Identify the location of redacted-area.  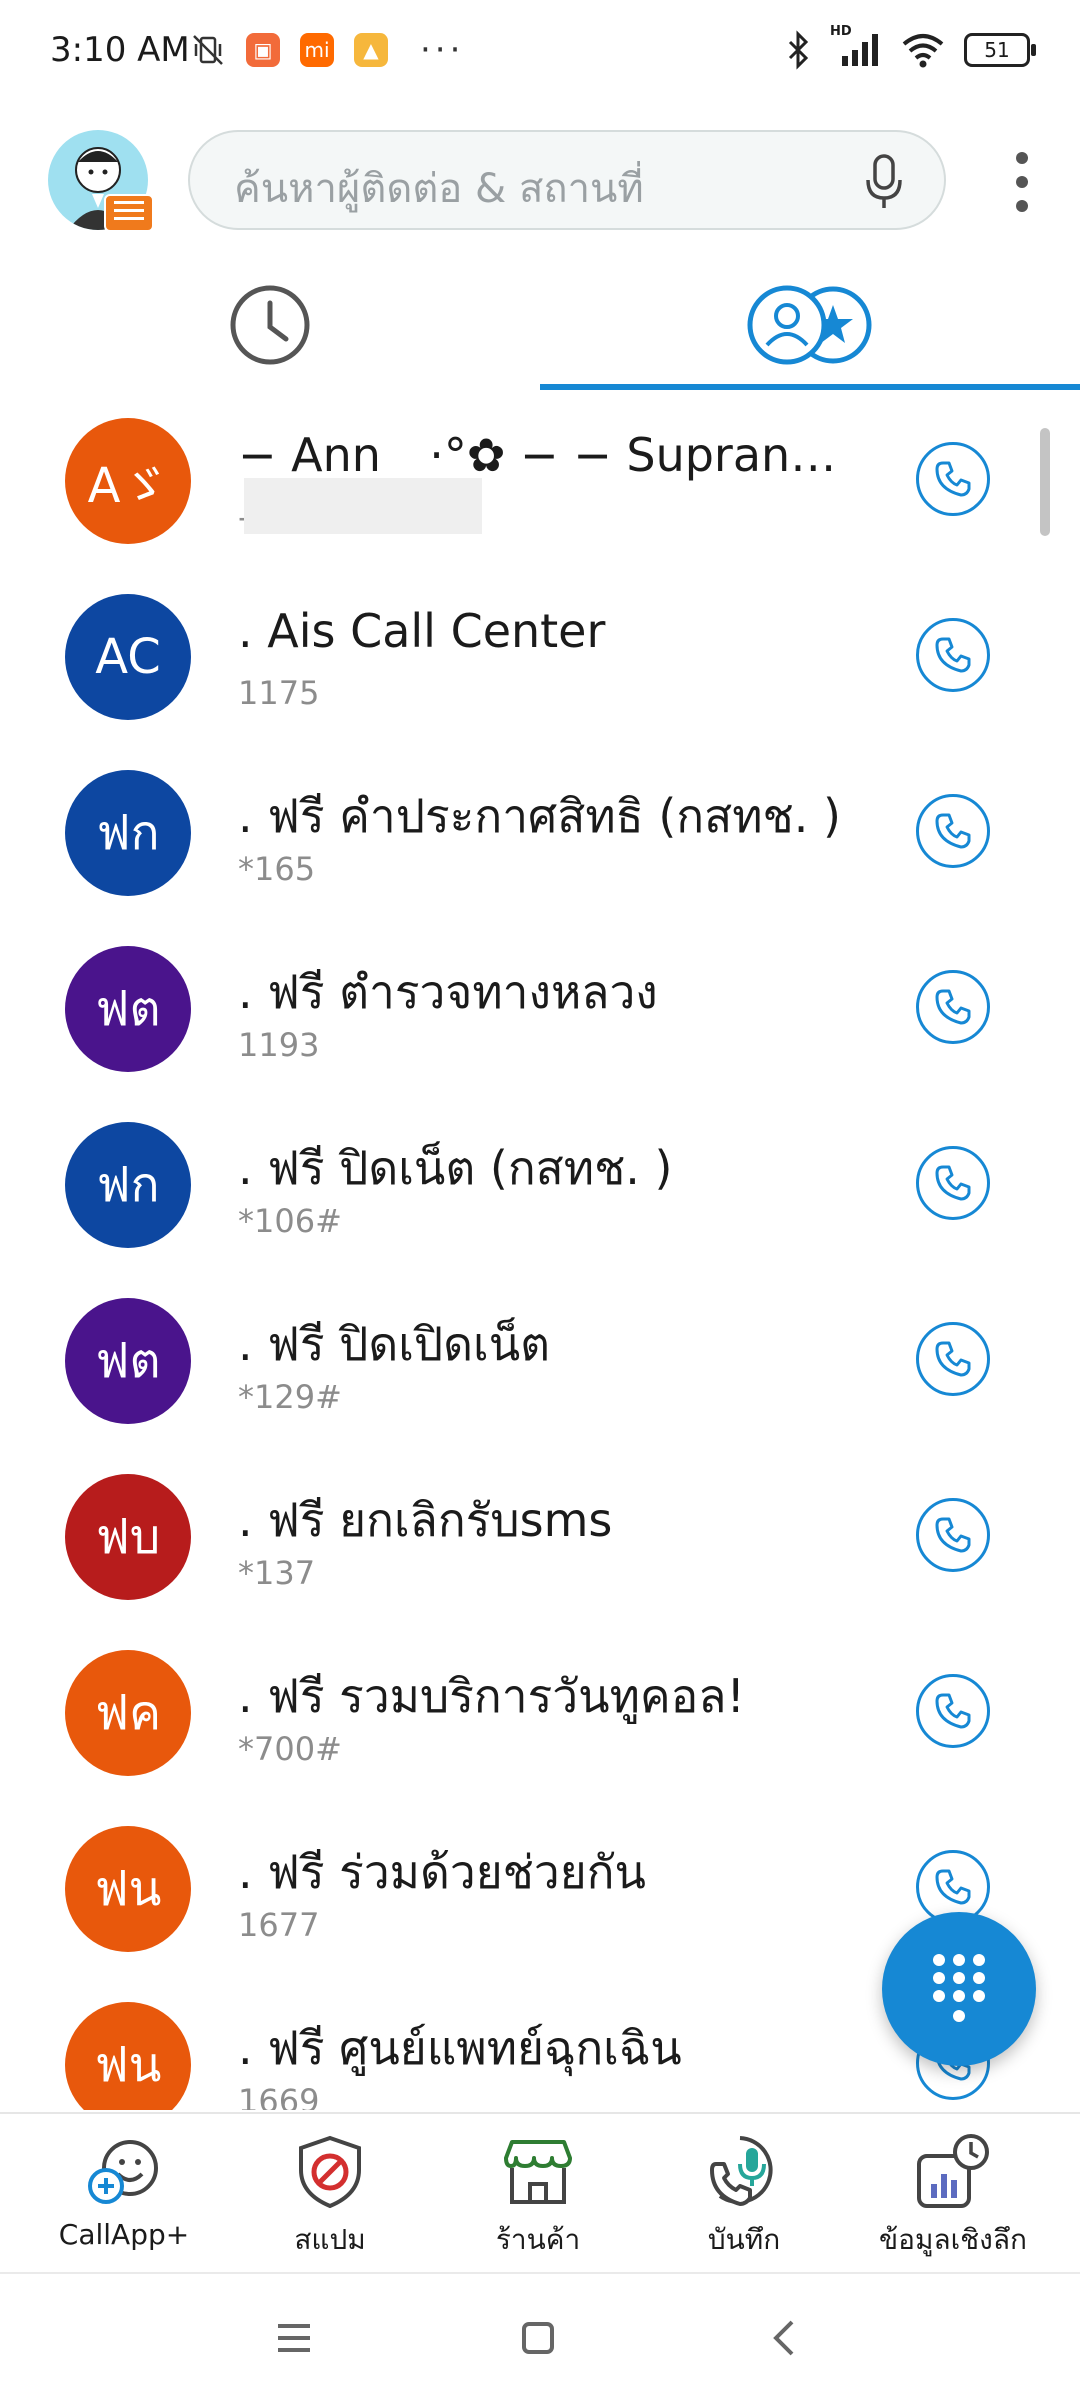
(363, 506).